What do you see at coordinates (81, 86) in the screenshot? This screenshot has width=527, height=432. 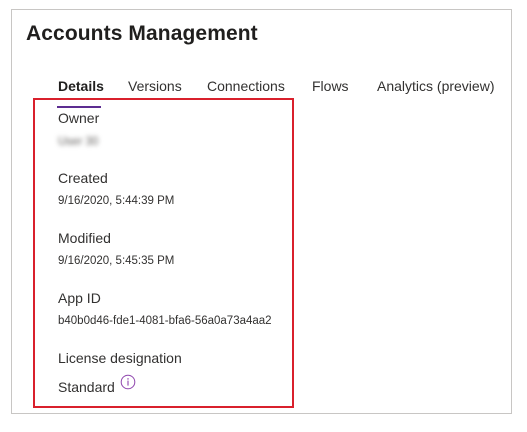 I see `tab-details: Details` at bounding box center [81, 86].